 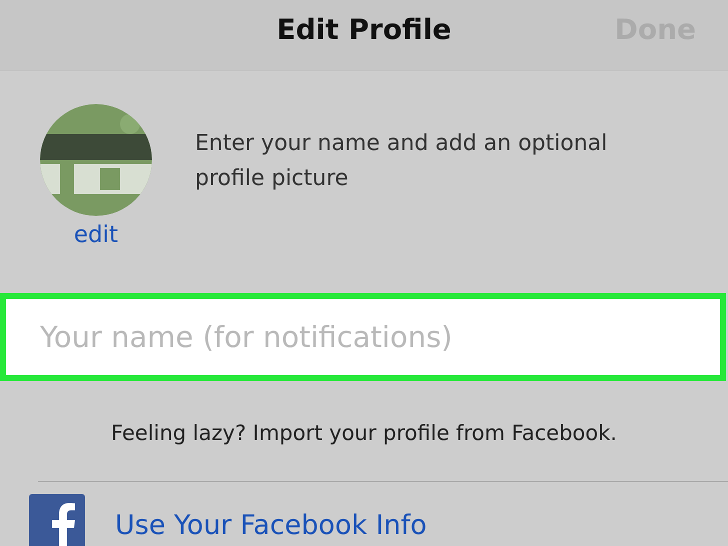 What do you see at coordinates (57, 520) in the screenshot?
I see `facebook-icon` at bounding box center [57, 520].